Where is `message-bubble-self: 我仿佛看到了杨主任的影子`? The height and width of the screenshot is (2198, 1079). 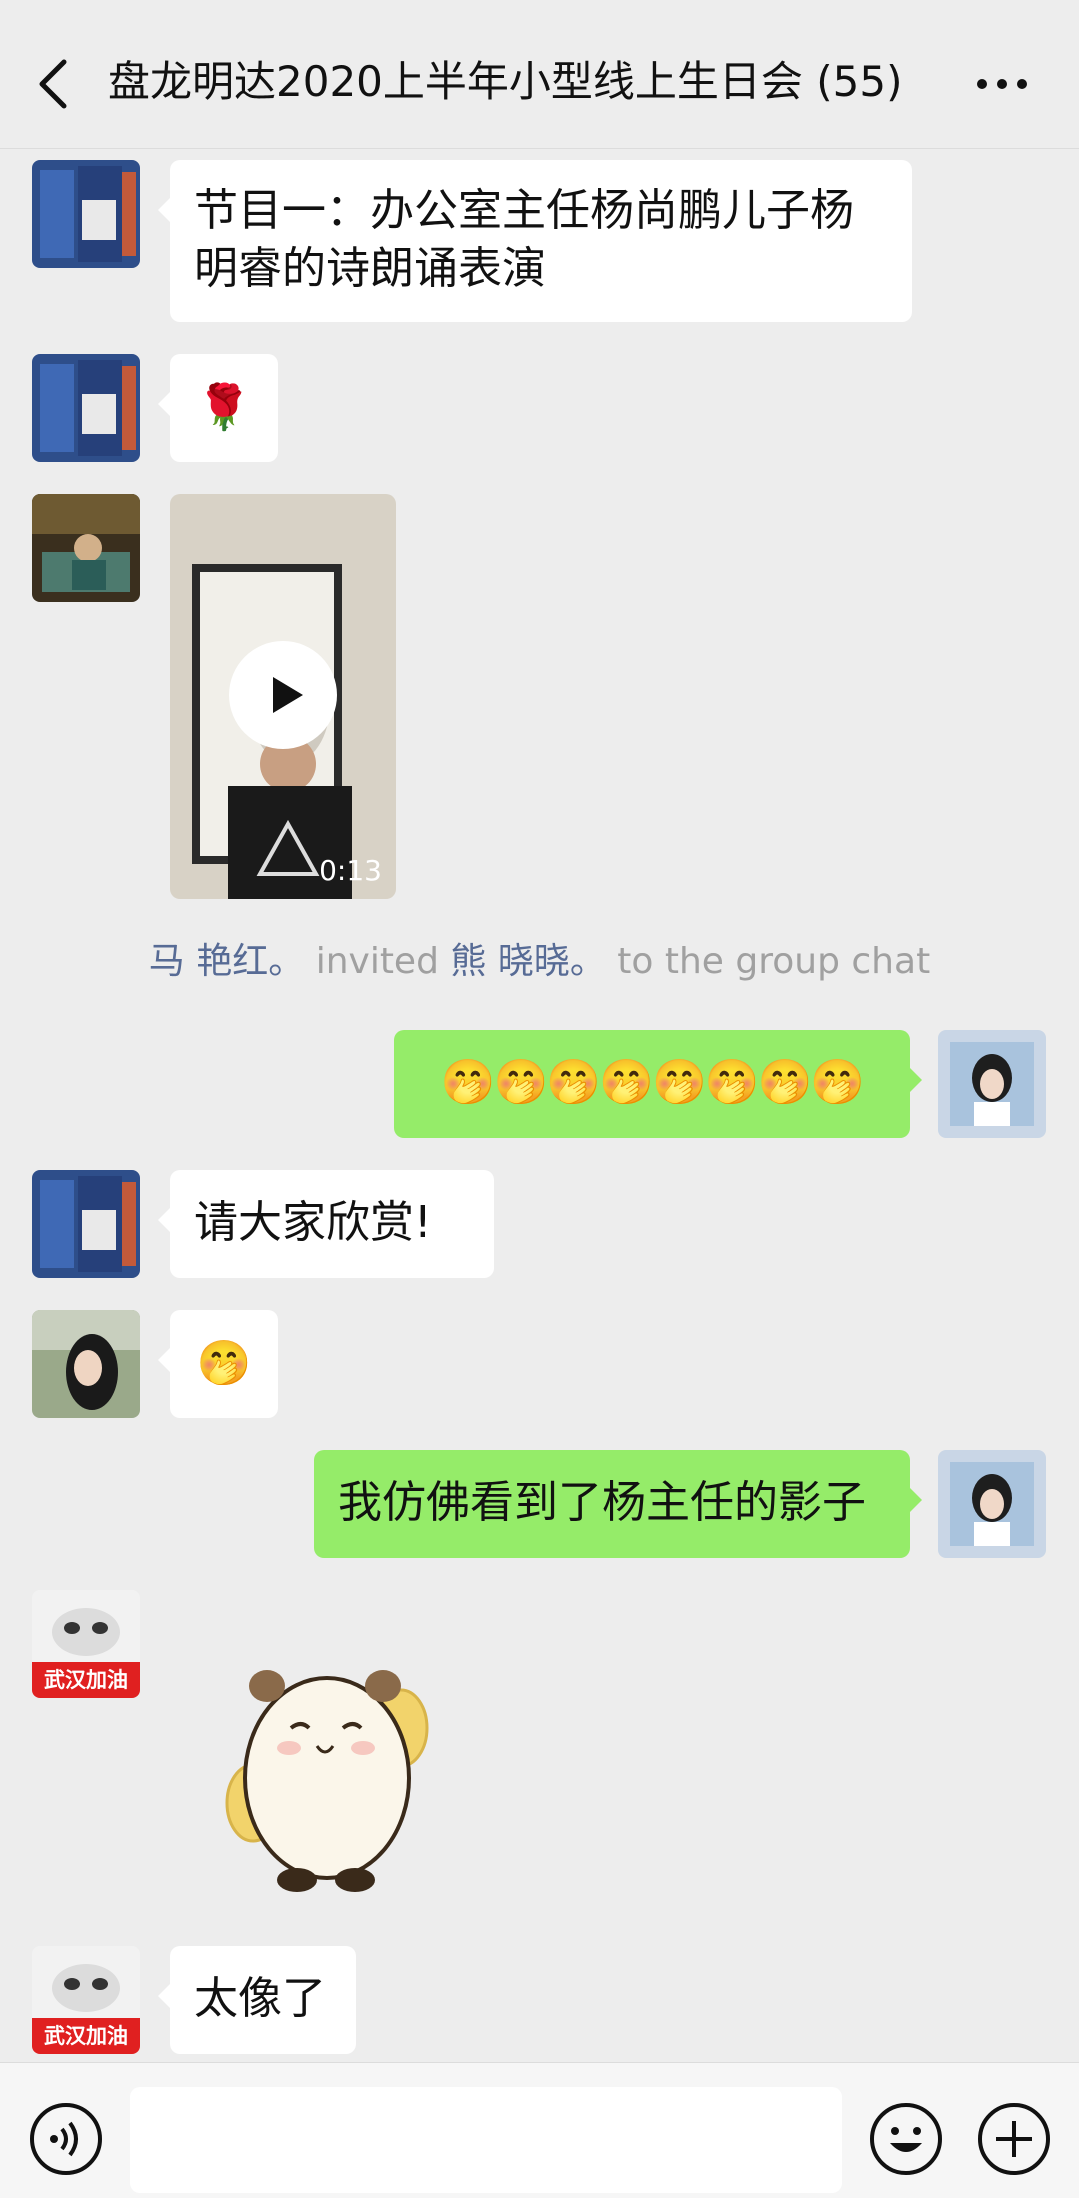 message-bubble-self: 我仿佛看到了杨主任的影子 is located at coordinates (618, 1504).